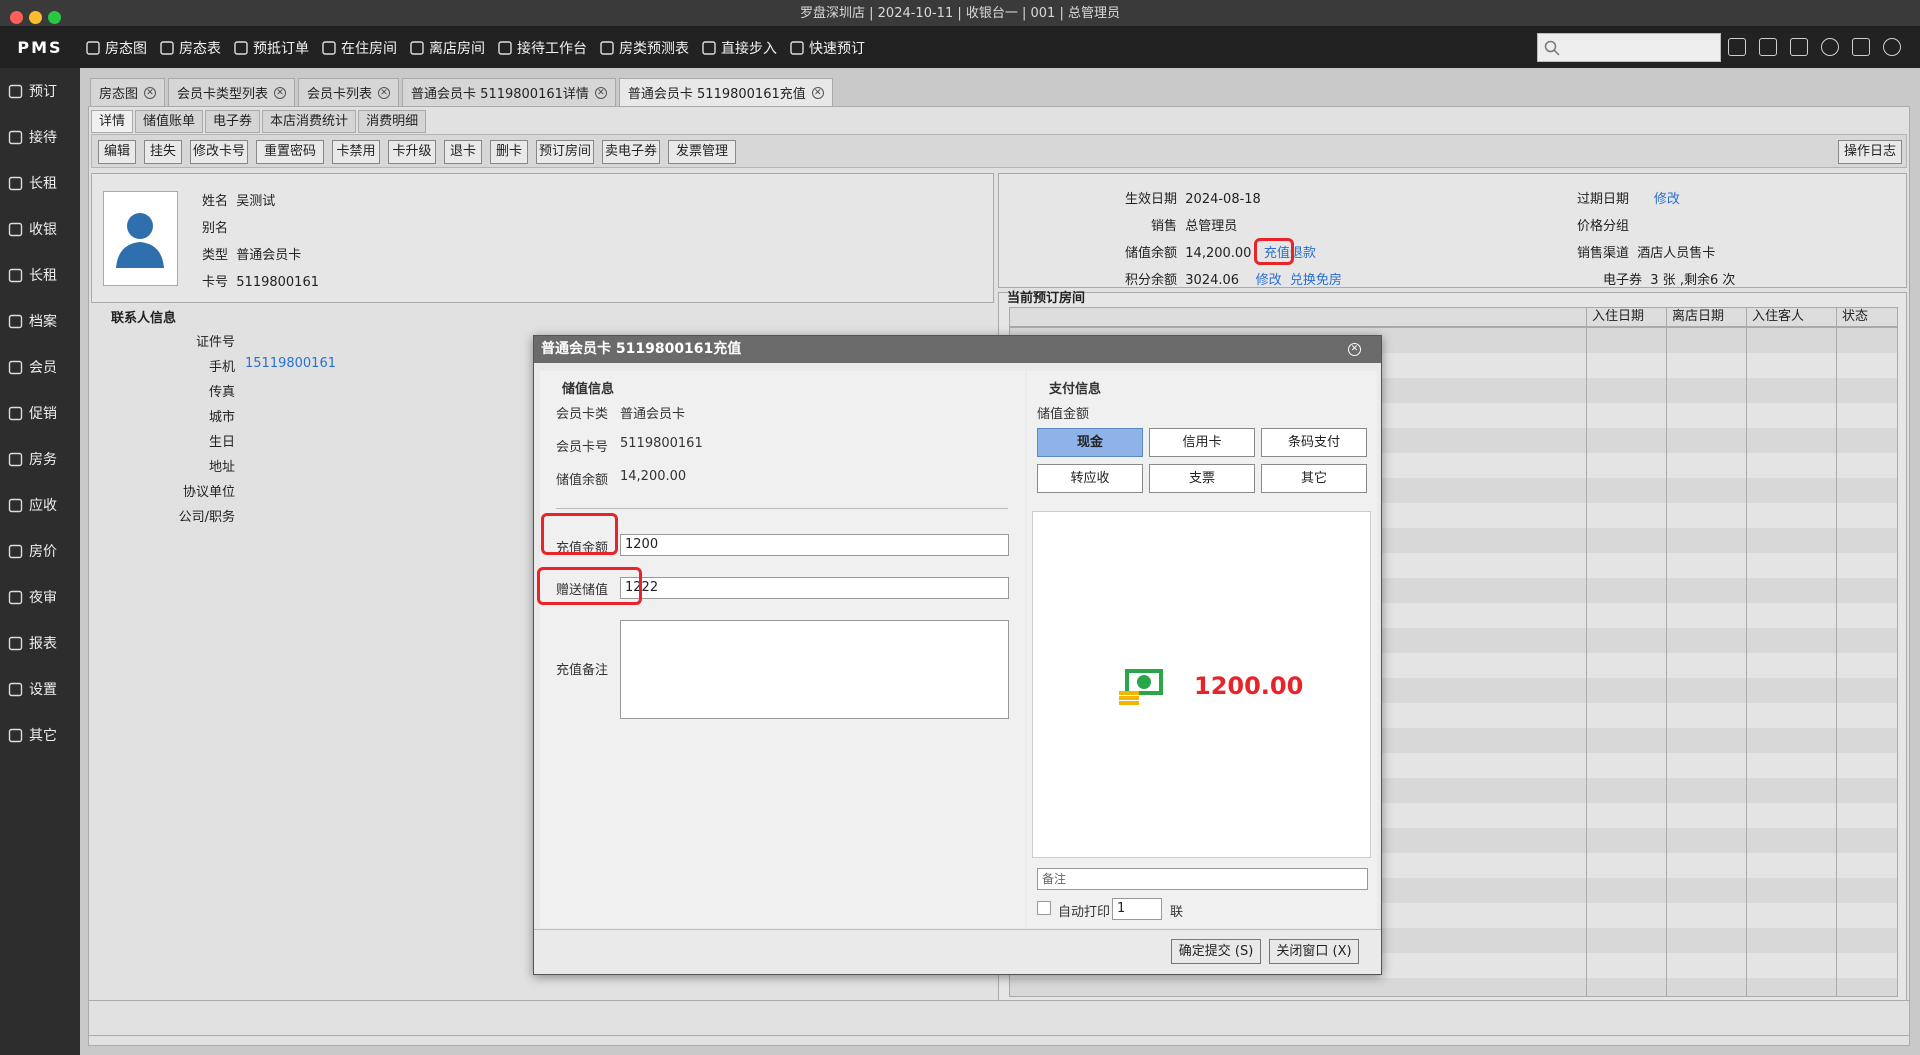 This screenshot has width=1920, height=1055. What do you see at coordinates (814, 669) in the screenshot?
I see `recharge-remark-textarea` at bounding box center [814, 669].